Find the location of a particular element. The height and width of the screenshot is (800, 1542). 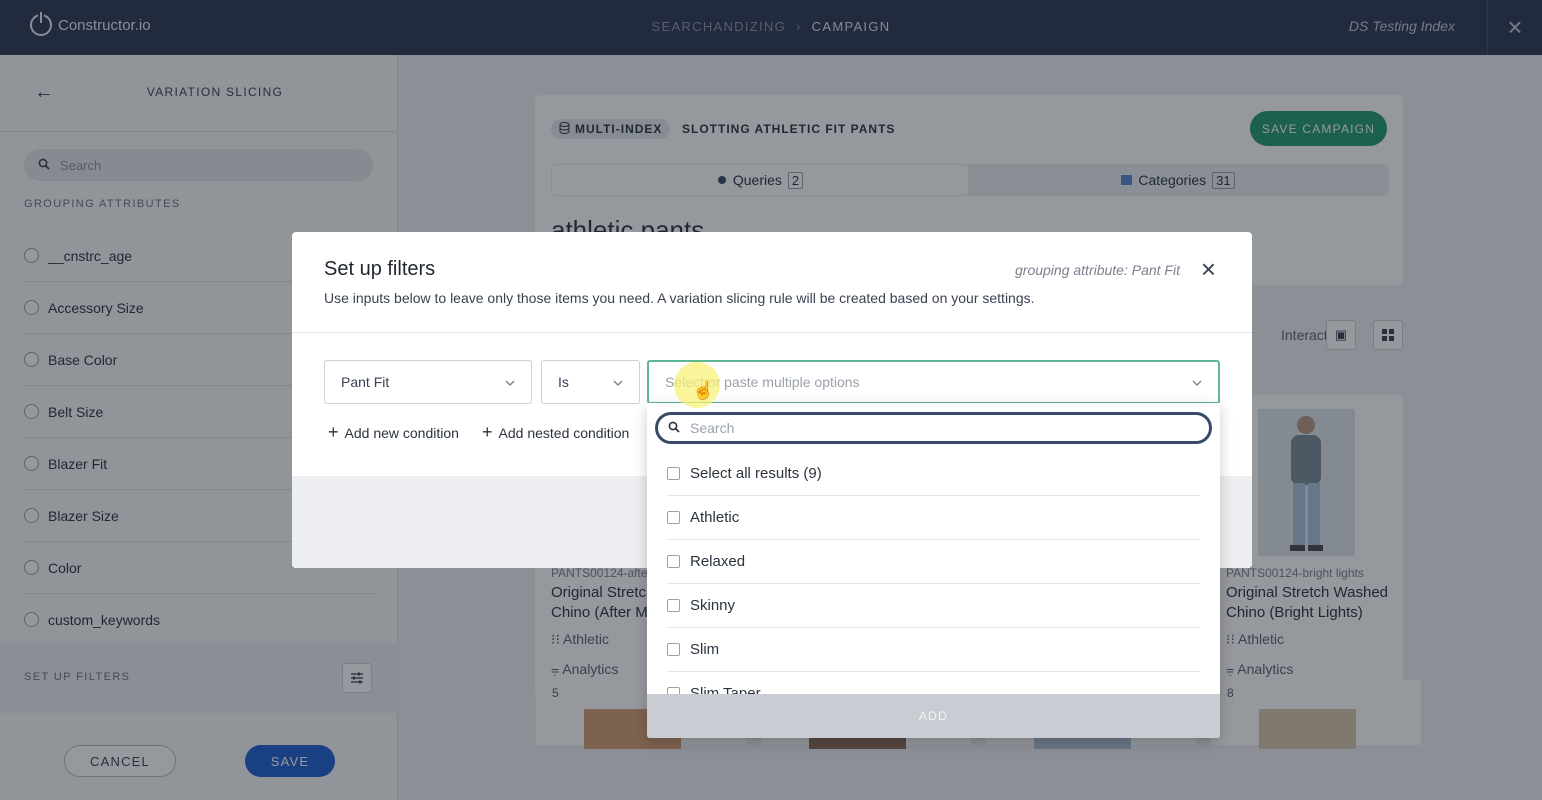

field-select-value: Pant Fit is located at coordinates (365, 382).